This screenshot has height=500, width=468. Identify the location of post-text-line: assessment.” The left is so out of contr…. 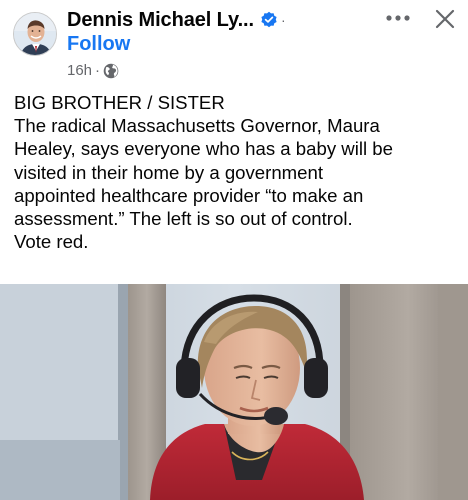
(183, 219).